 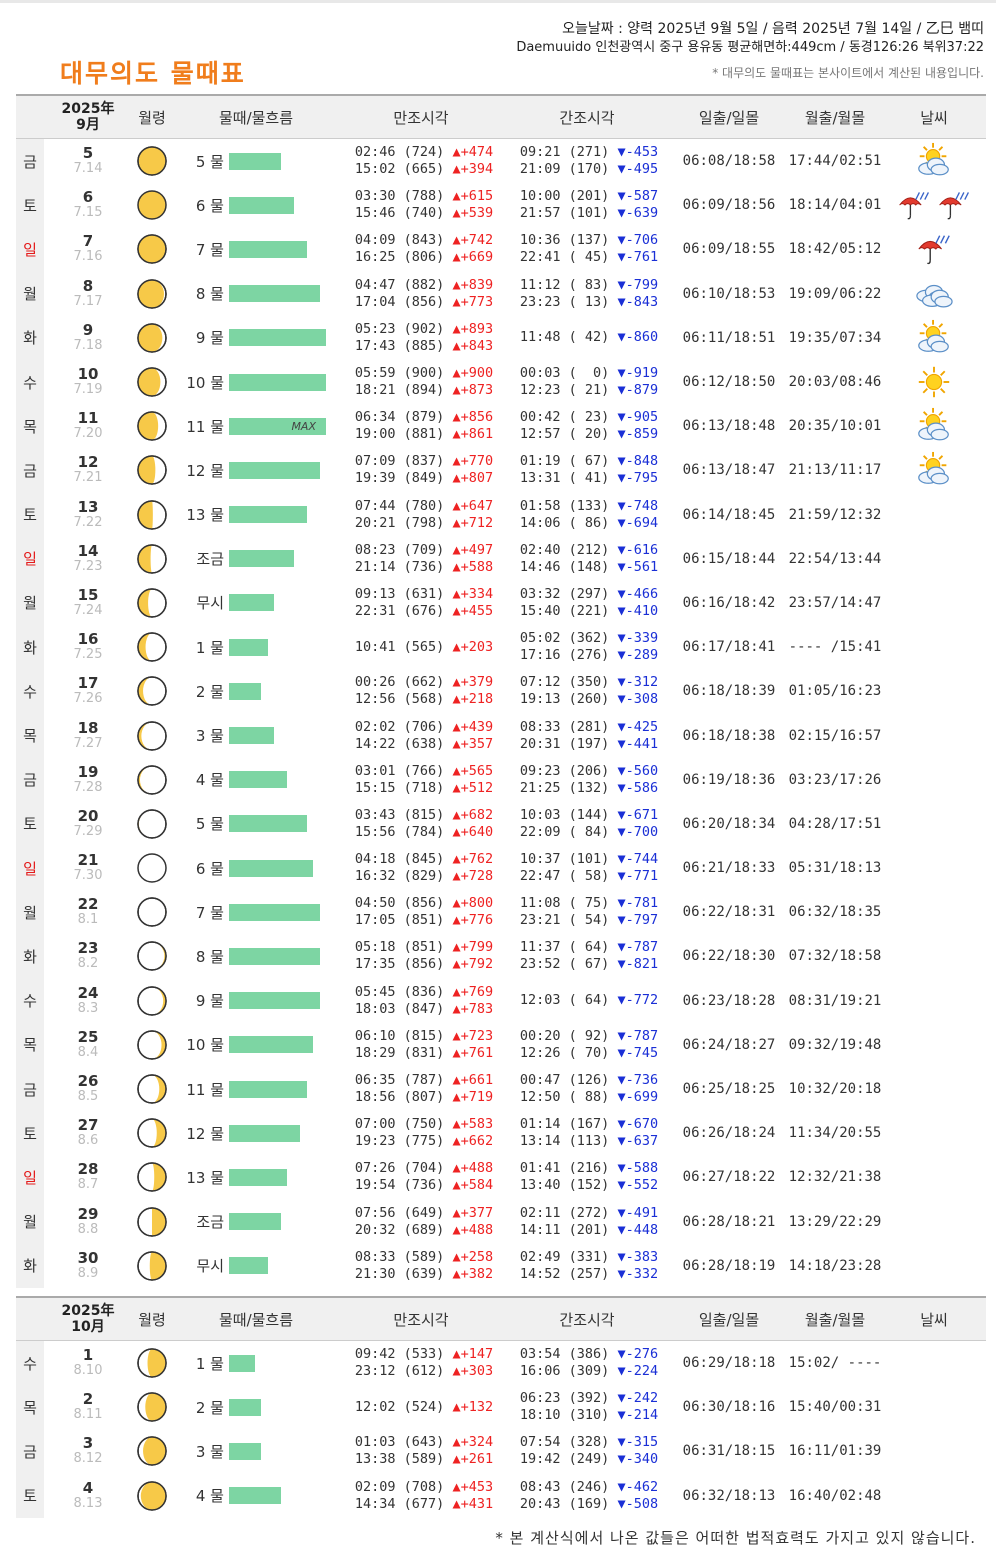 I want to click on up-arrow-value: ▲+357, so click(x=473, y=743).